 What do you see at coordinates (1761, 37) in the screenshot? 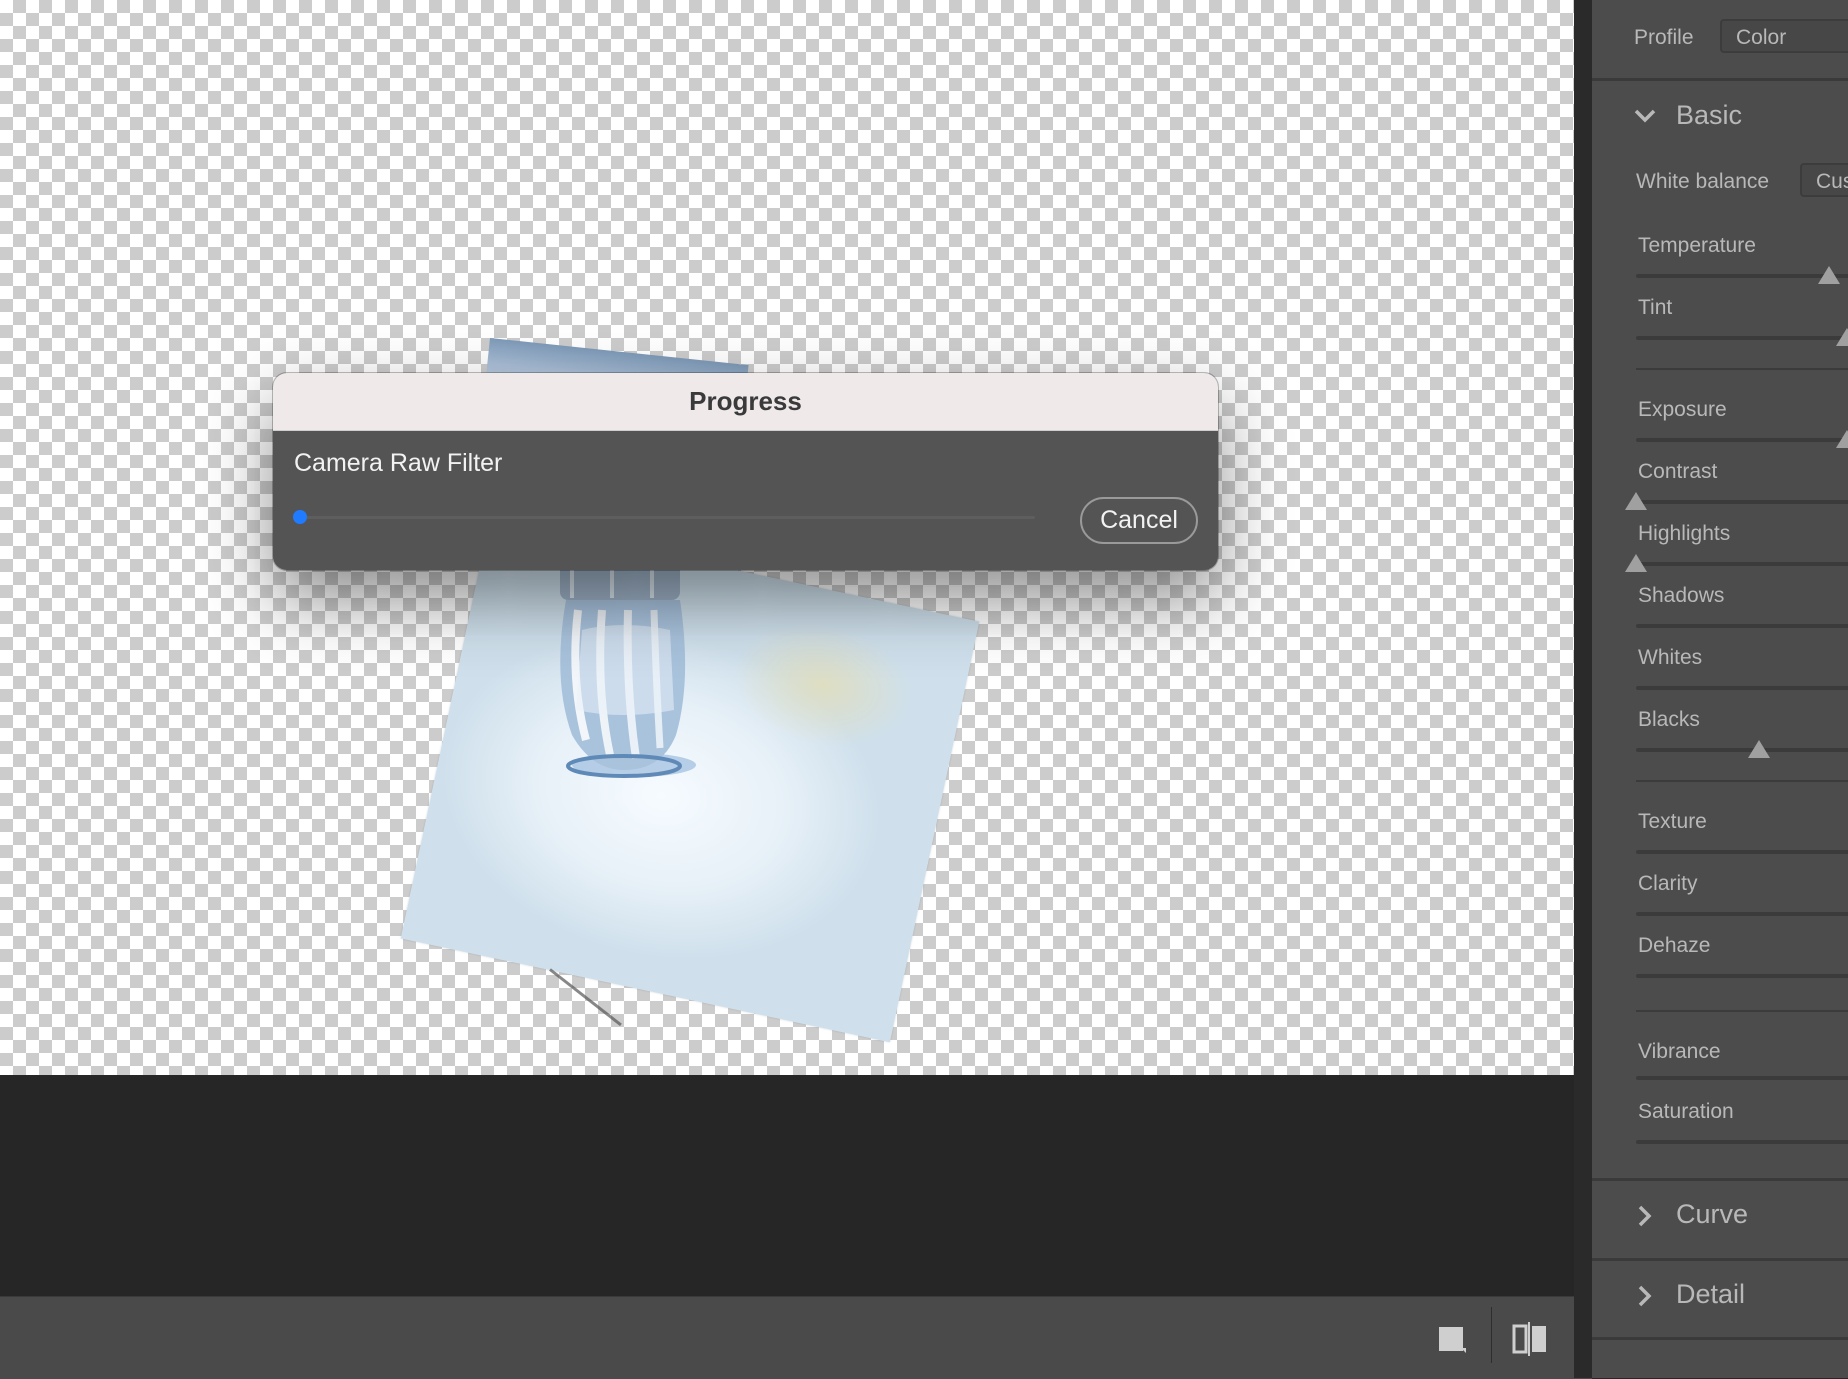
I see `profile-value: Color` at bounding box center [1761, 37].